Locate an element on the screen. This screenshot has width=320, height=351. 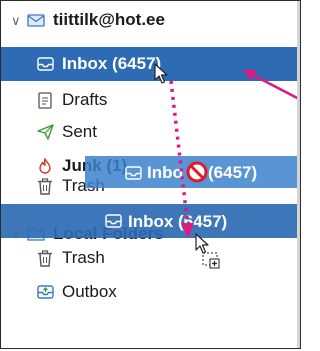
folder-item-inbox: Inbox (6457) is located at coordinates (150, 64).